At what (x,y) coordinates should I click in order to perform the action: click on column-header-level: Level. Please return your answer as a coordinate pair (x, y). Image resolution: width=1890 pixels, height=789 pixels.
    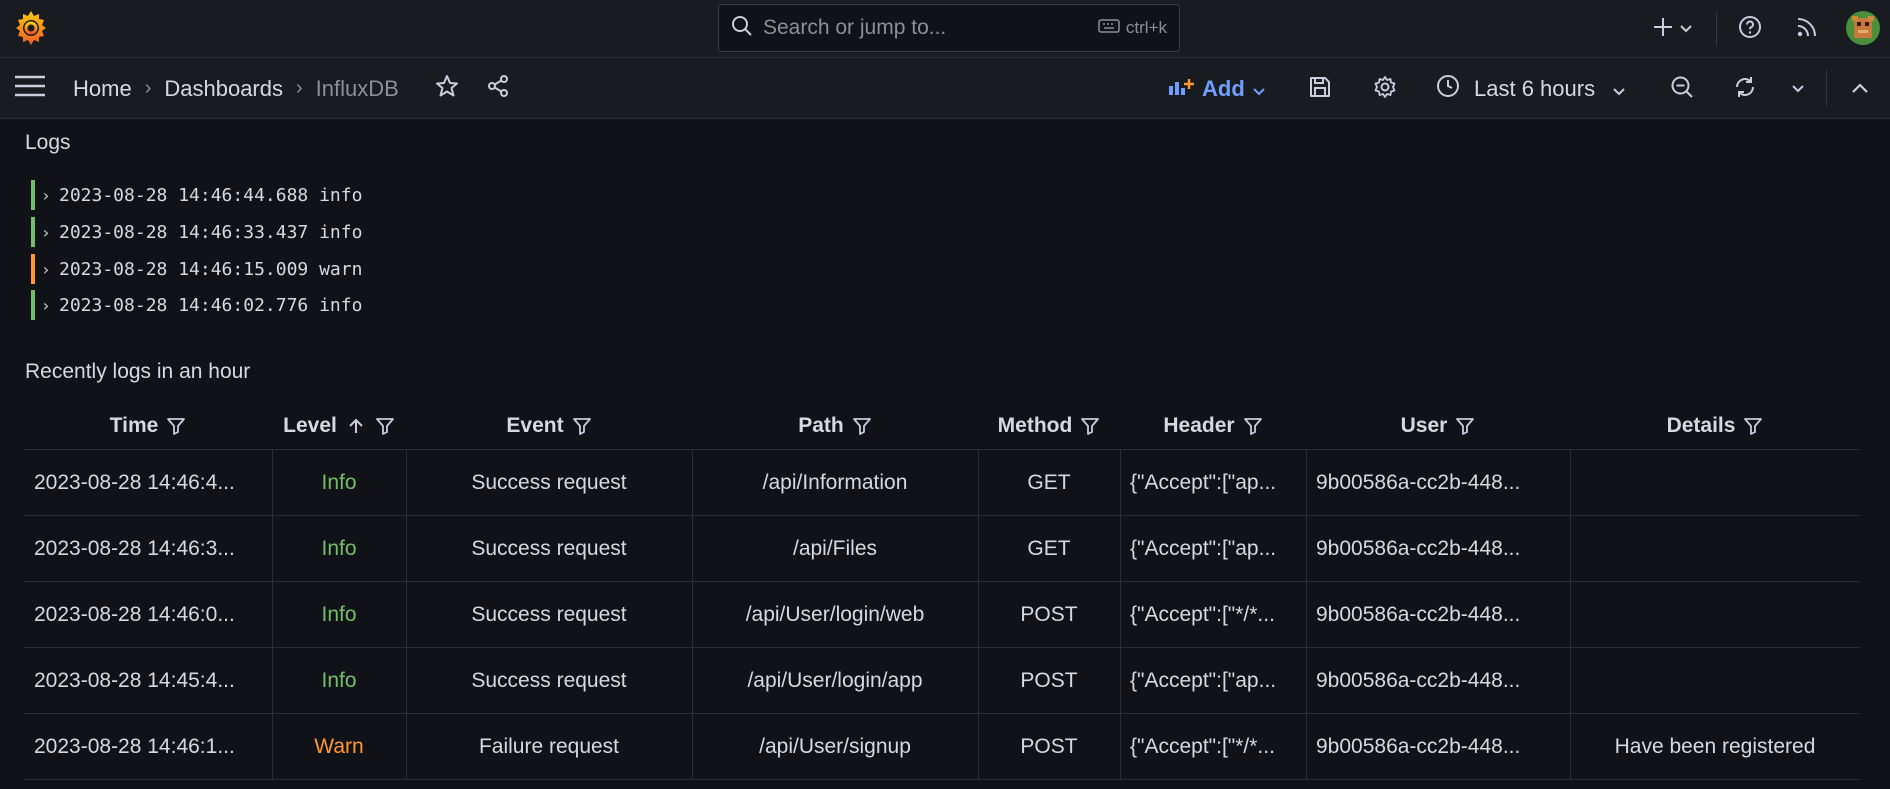
    Looking at the image, I should click on (339, 426).